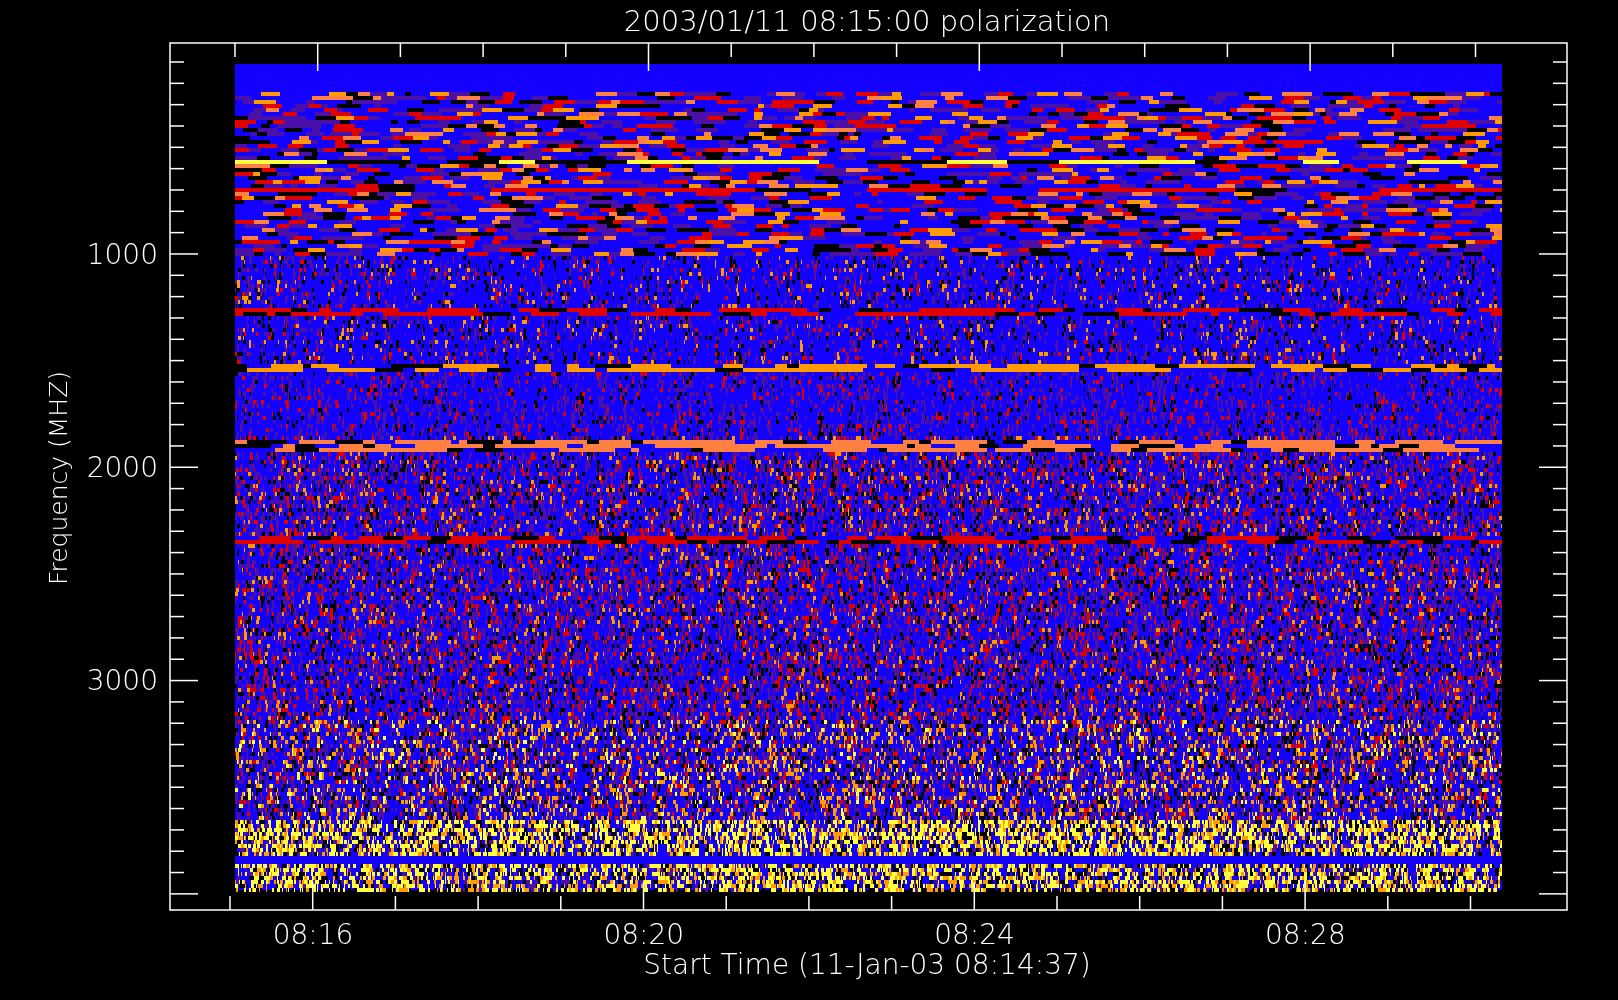 This screenshot has height=1000, width=1618. What do you see at coordinates (313, 934) in the screenshot?
I see `x-tick-label: 08:16` at bounding box center [313, 934].